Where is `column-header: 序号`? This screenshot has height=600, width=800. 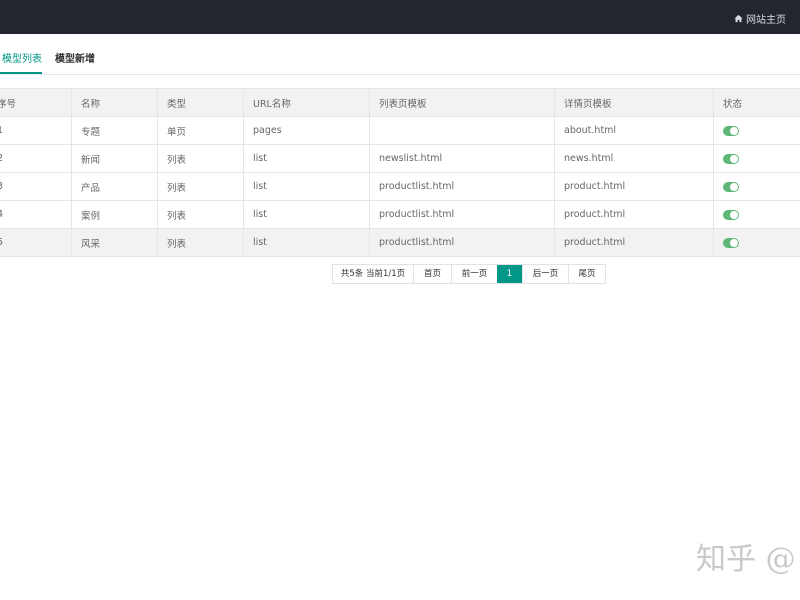
column-header: 序号 is located at coordinates (8, 104).